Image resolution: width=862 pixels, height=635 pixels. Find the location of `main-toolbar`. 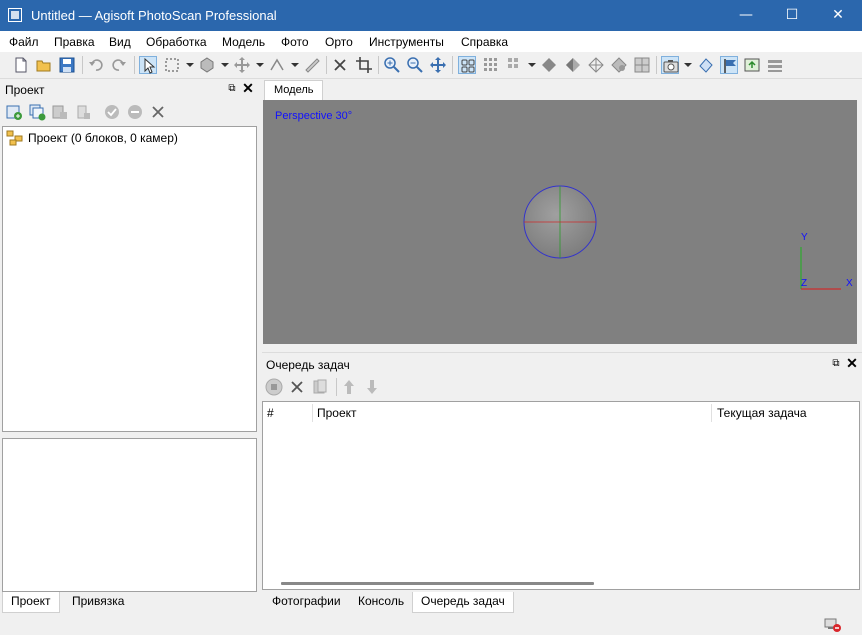

main-toolbar is located at coordinates (431, 65).